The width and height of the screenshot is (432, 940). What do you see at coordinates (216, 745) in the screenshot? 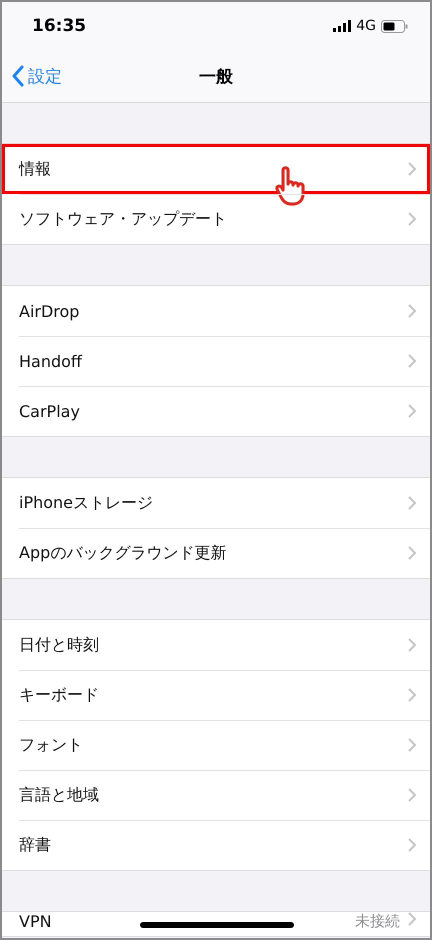
I see `settings-row: フォント` at bounding box center [216, 745].